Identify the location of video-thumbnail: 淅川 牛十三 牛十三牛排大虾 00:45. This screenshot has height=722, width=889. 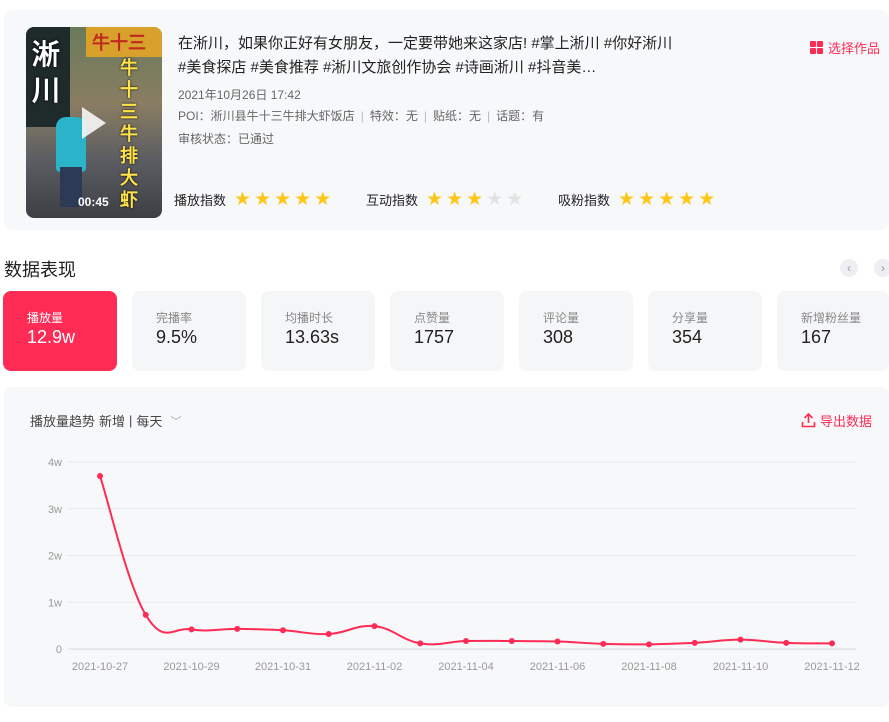
(94, 122).